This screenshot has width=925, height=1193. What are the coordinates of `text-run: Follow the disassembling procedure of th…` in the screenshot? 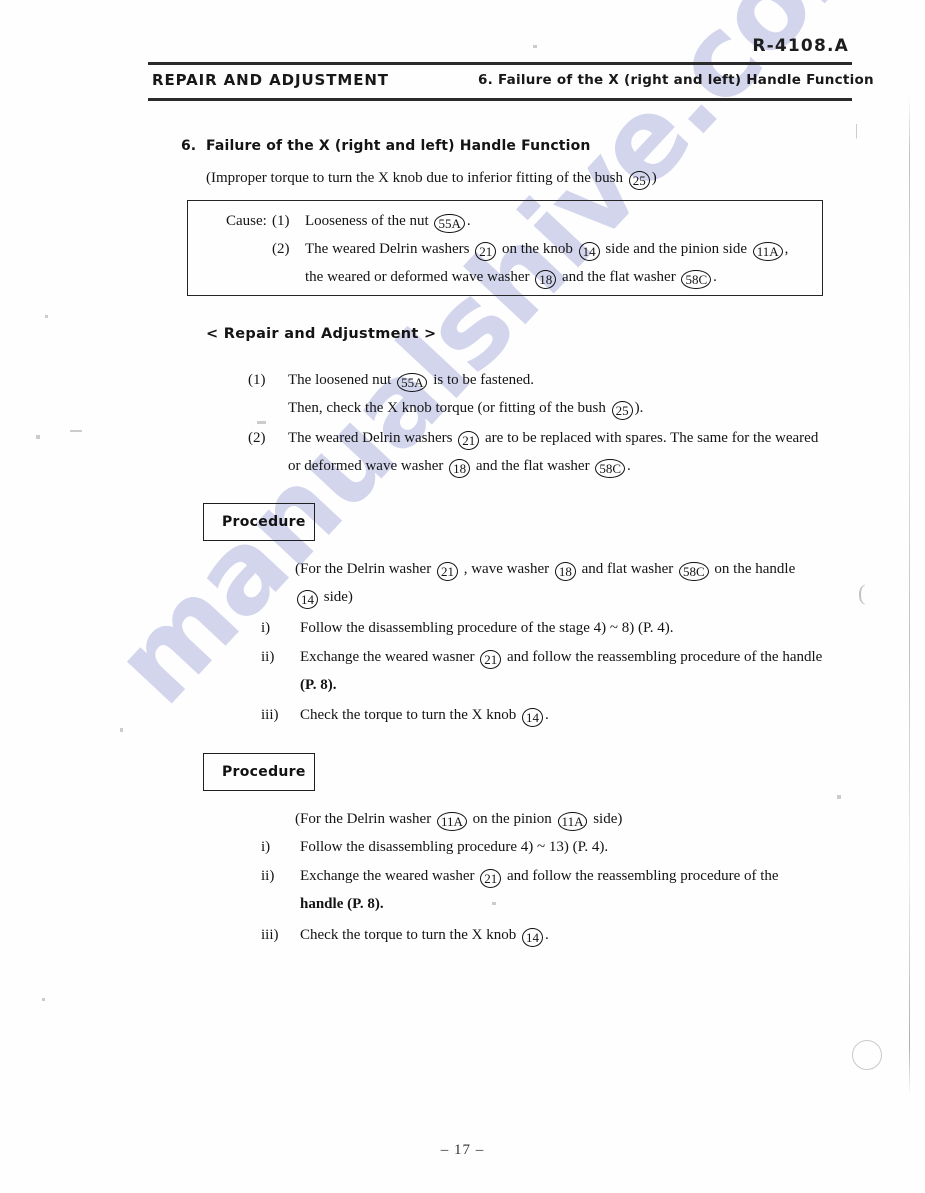 It's located at (487, 628).